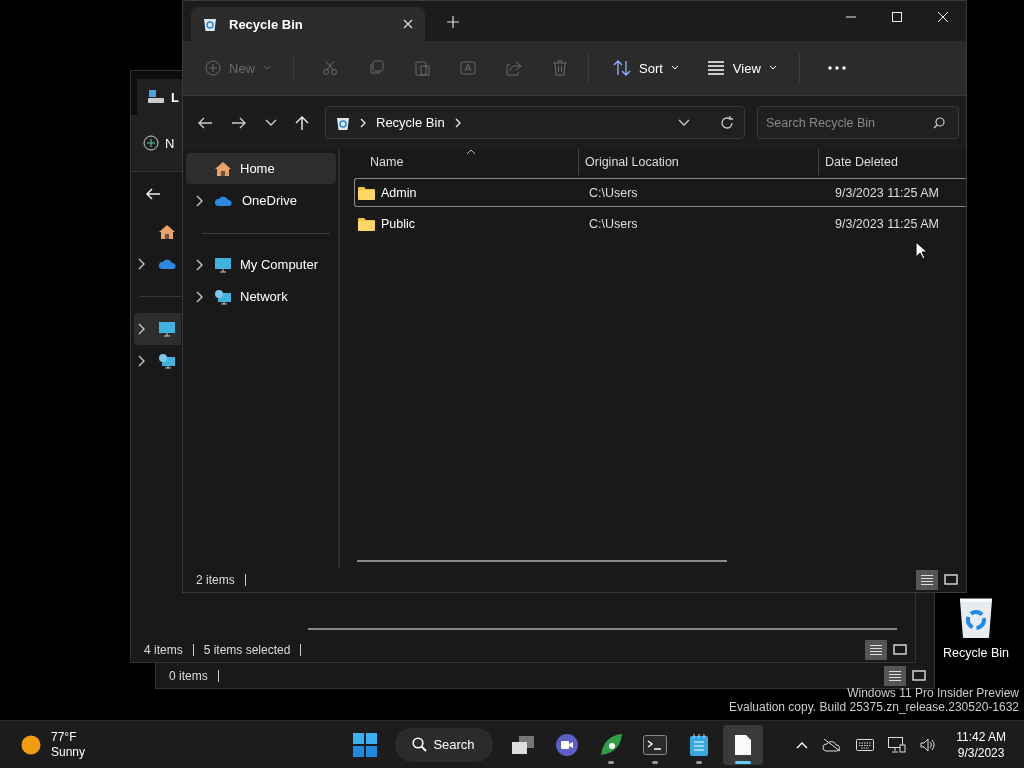 The image size is (1024, 768). I want to click on view-button: View, so click(741, 68).